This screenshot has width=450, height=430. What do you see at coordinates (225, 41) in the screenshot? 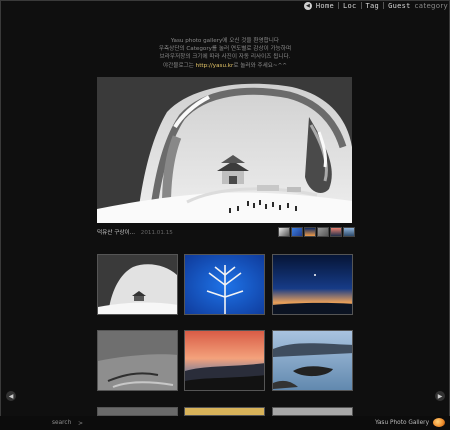
I see `welcome-line: Yasu photo gallery에 오신 것을 환영합니다` at bounding box center [225, 41].